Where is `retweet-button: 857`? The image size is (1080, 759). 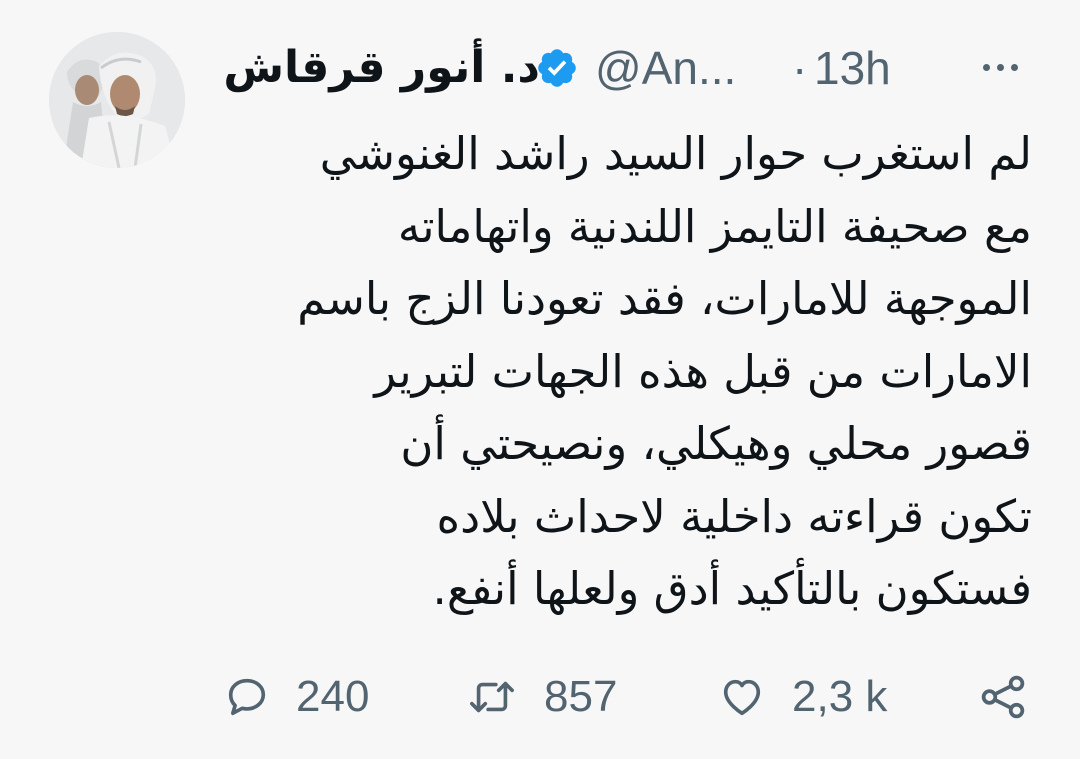
retweet-button: 857 is located at coordinates (541, 697).